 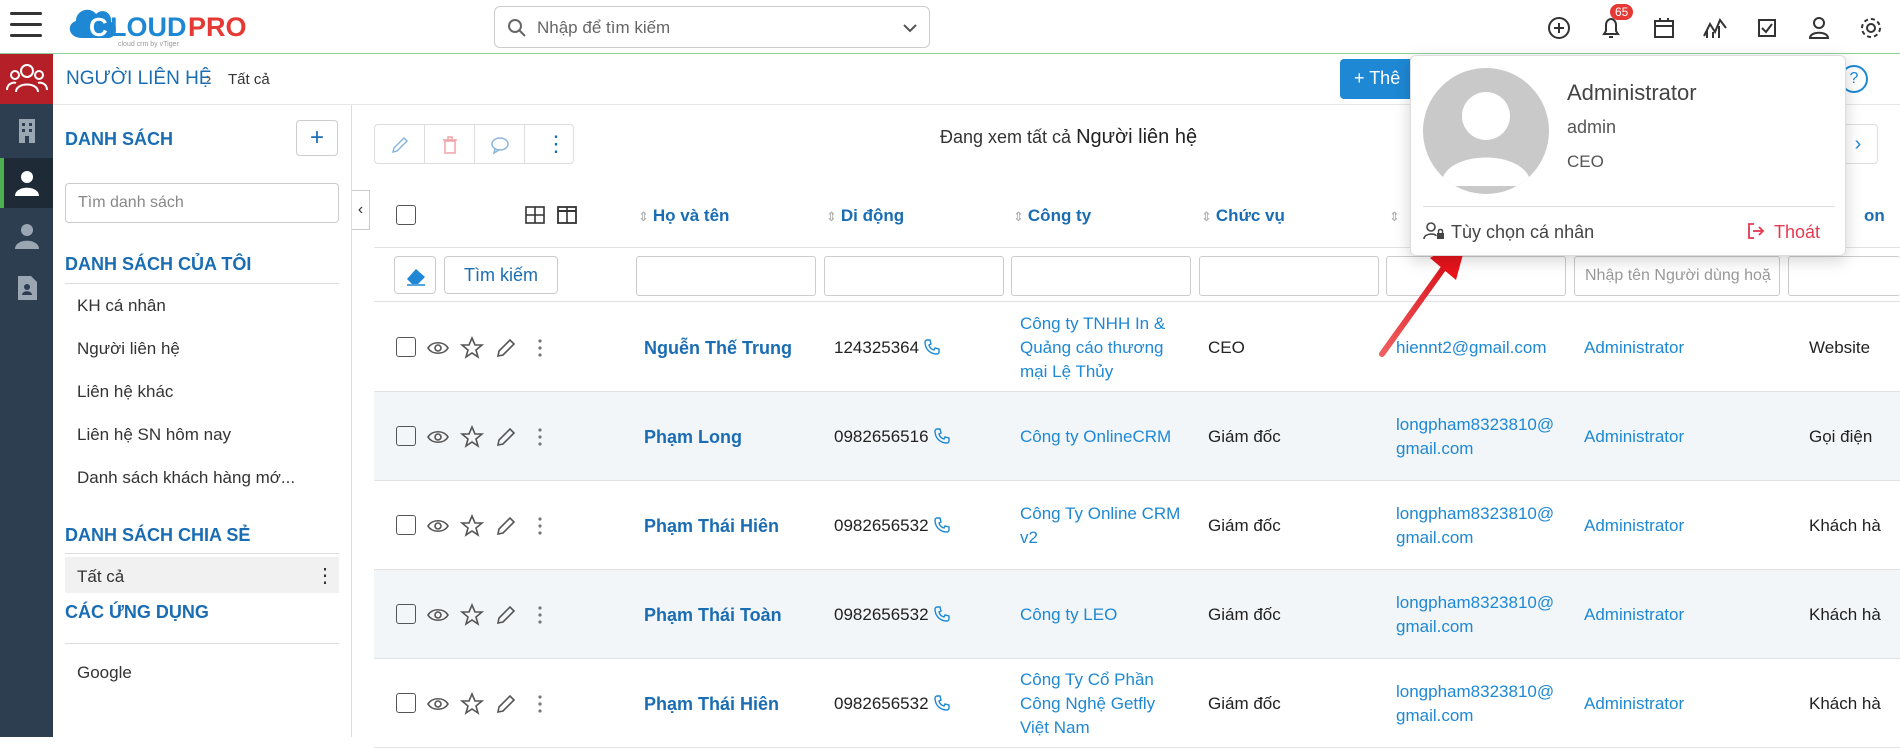 What do you see at coordinates (1871, 28) in the screenshot?
I see `gear-icon` at bounding box center [1871, 28].